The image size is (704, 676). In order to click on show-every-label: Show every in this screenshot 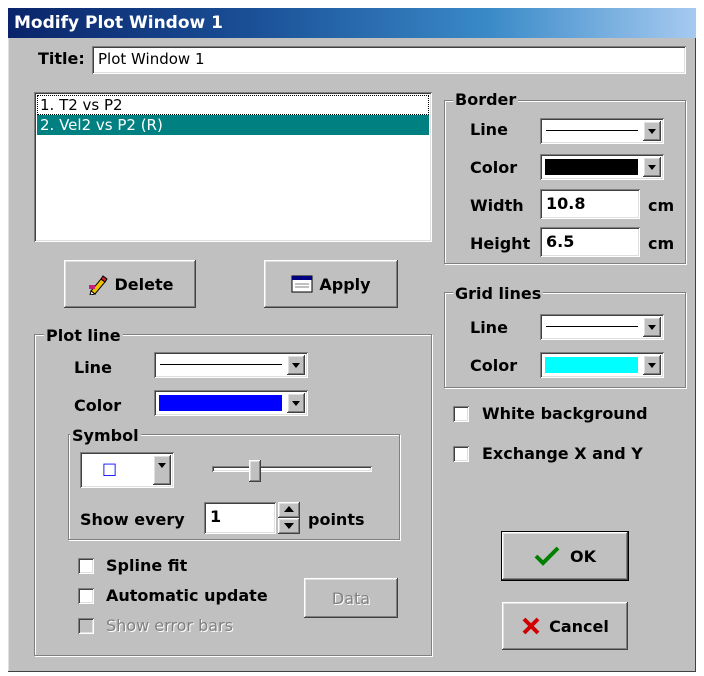, I will do `click(132, 519)`.